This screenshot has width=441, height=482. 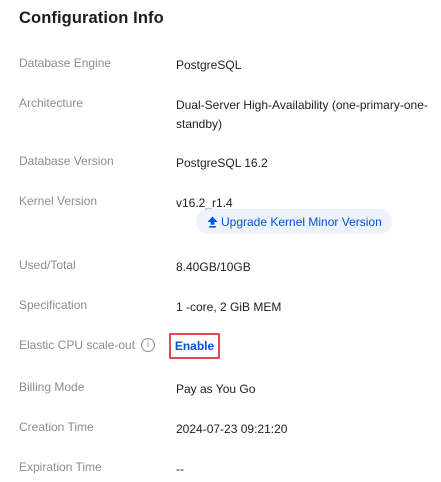 What do you see at coordinates (212, 222) in the screenshot?
I see `upload-arrow-icon` at bounding box center [212, 222].